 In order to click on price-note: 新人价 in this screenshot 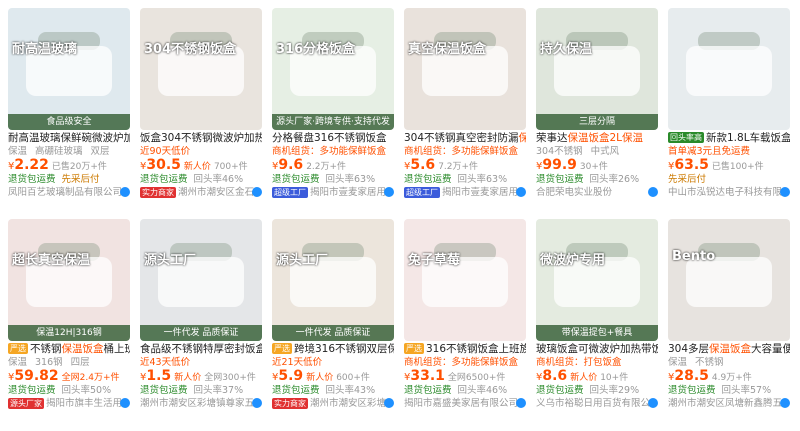, I will do `click(197, 167)`.